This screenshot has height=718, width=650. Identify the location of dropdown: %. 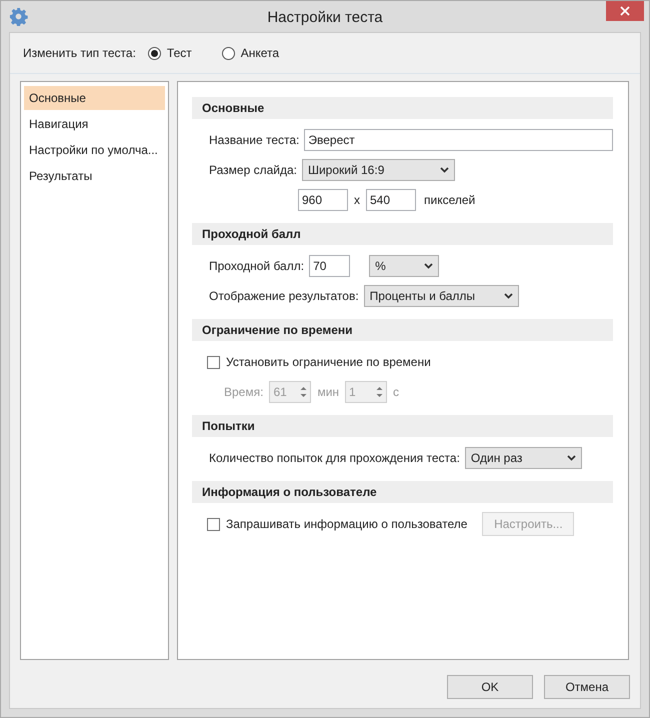
(404, 266).